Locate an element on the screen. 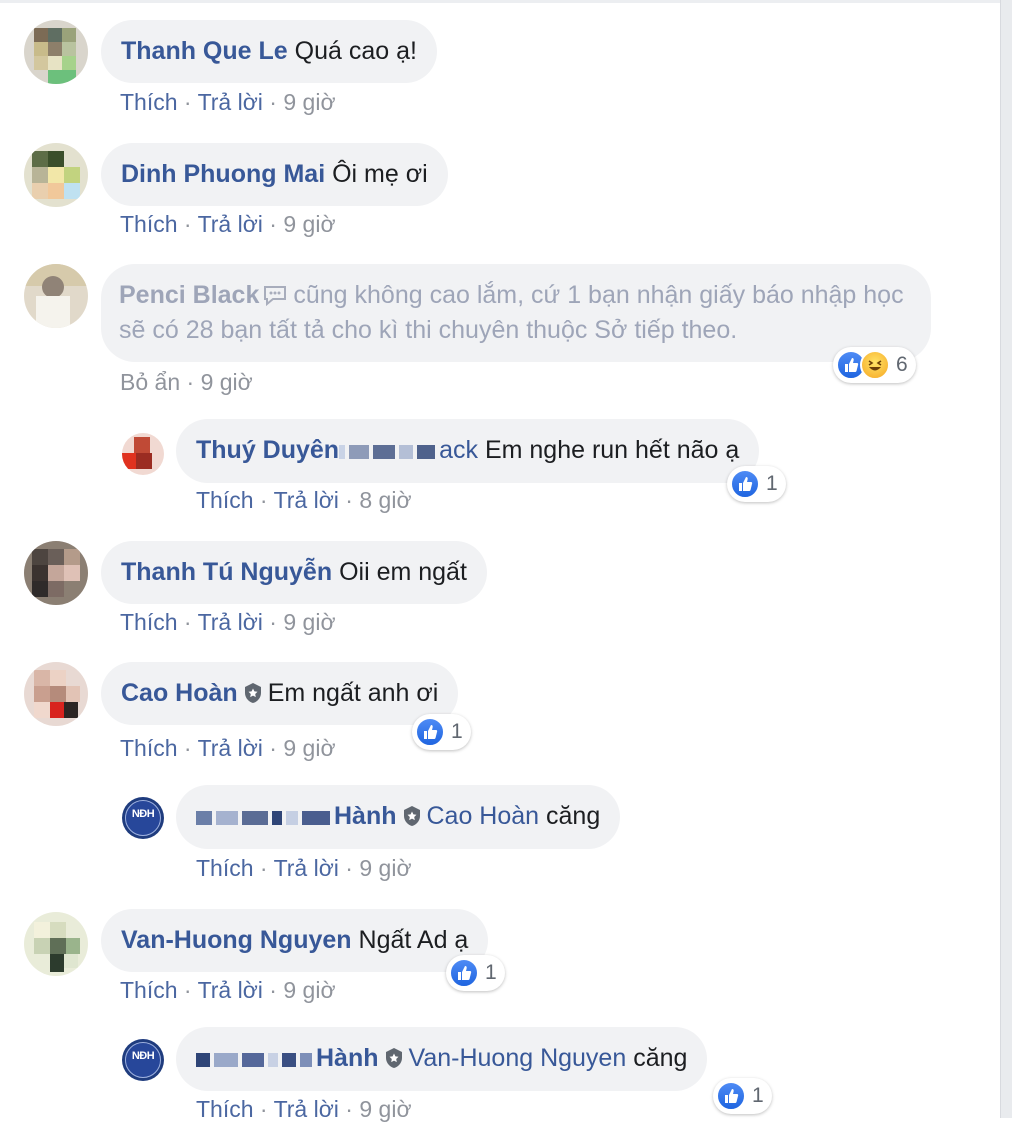  unhide-link: Bỏ ẩn is located at coordinates (150, 382).